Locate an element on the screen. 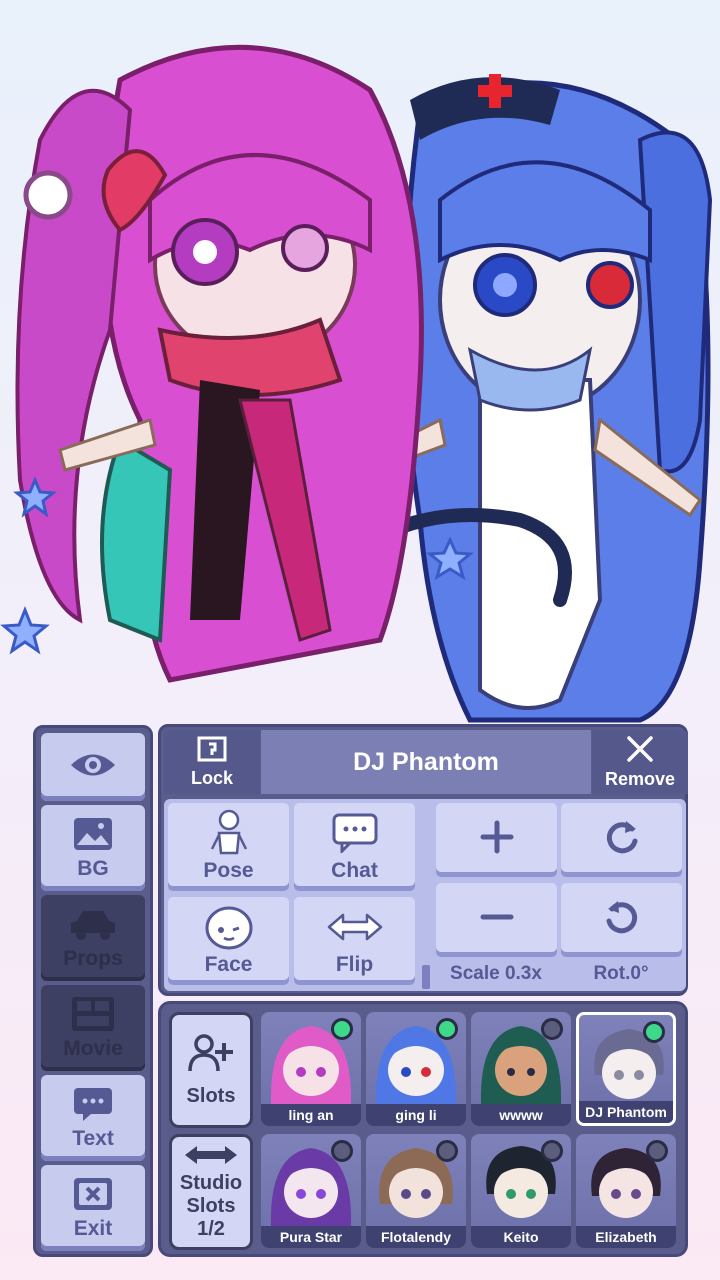 The width and height of the screenshot is (720, 1280). bg-label: BG is located at coordinates (93, 868).